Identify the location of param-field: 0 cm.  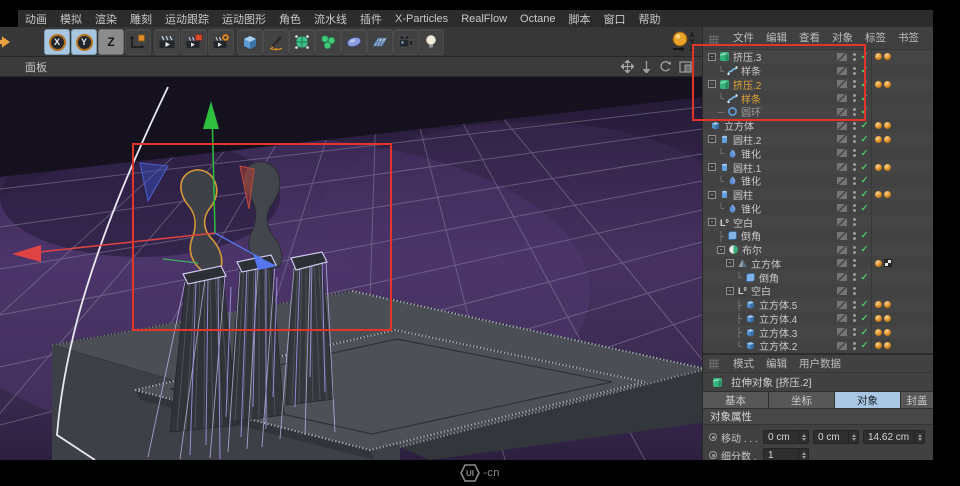
(786, 437).